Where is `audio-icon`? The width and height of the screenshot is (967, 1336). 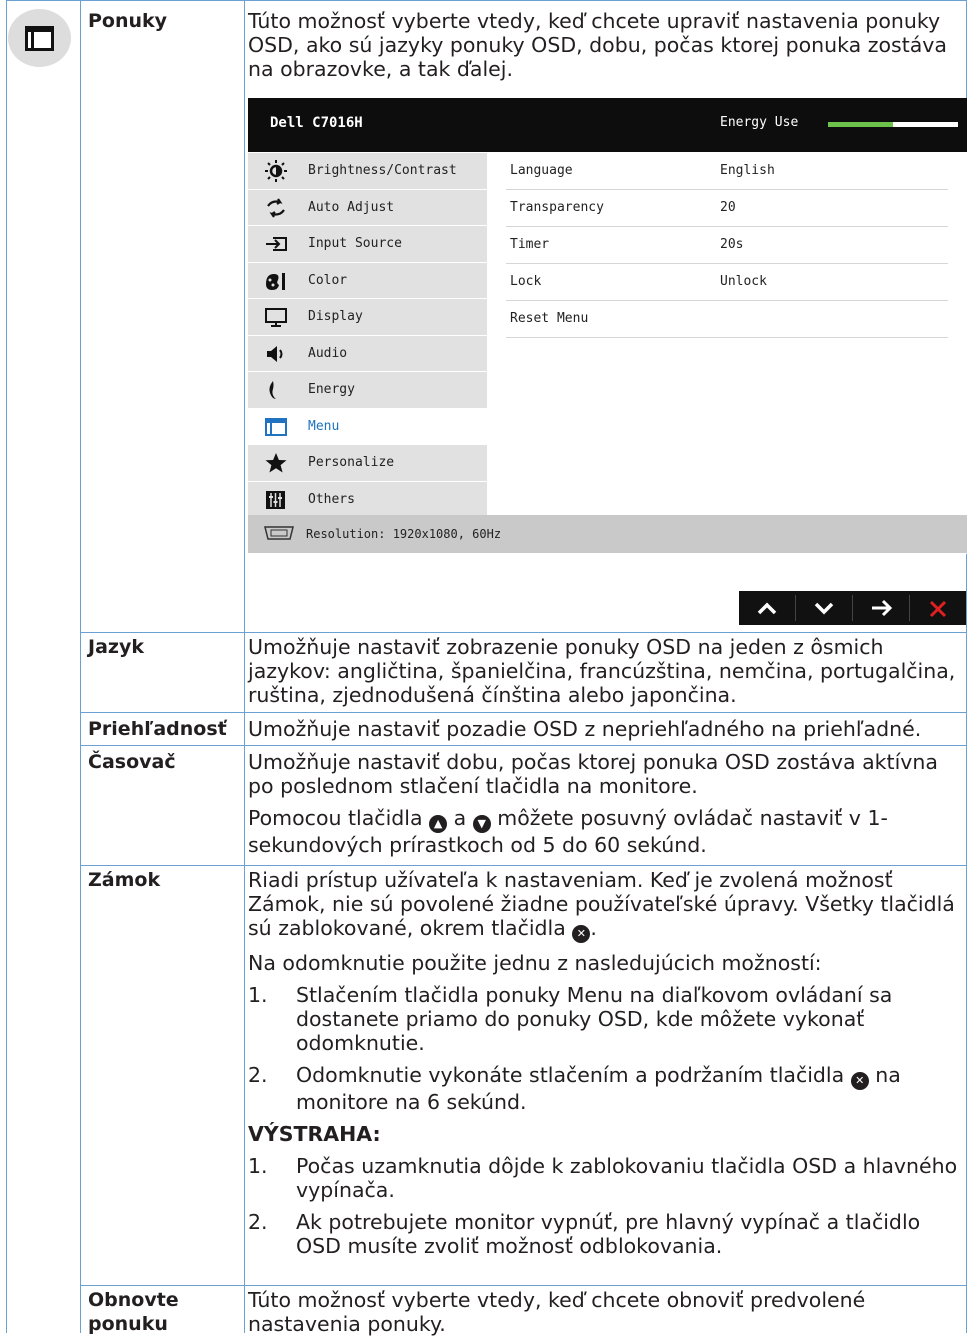 audio-icon is located at coordinates (275, 353).